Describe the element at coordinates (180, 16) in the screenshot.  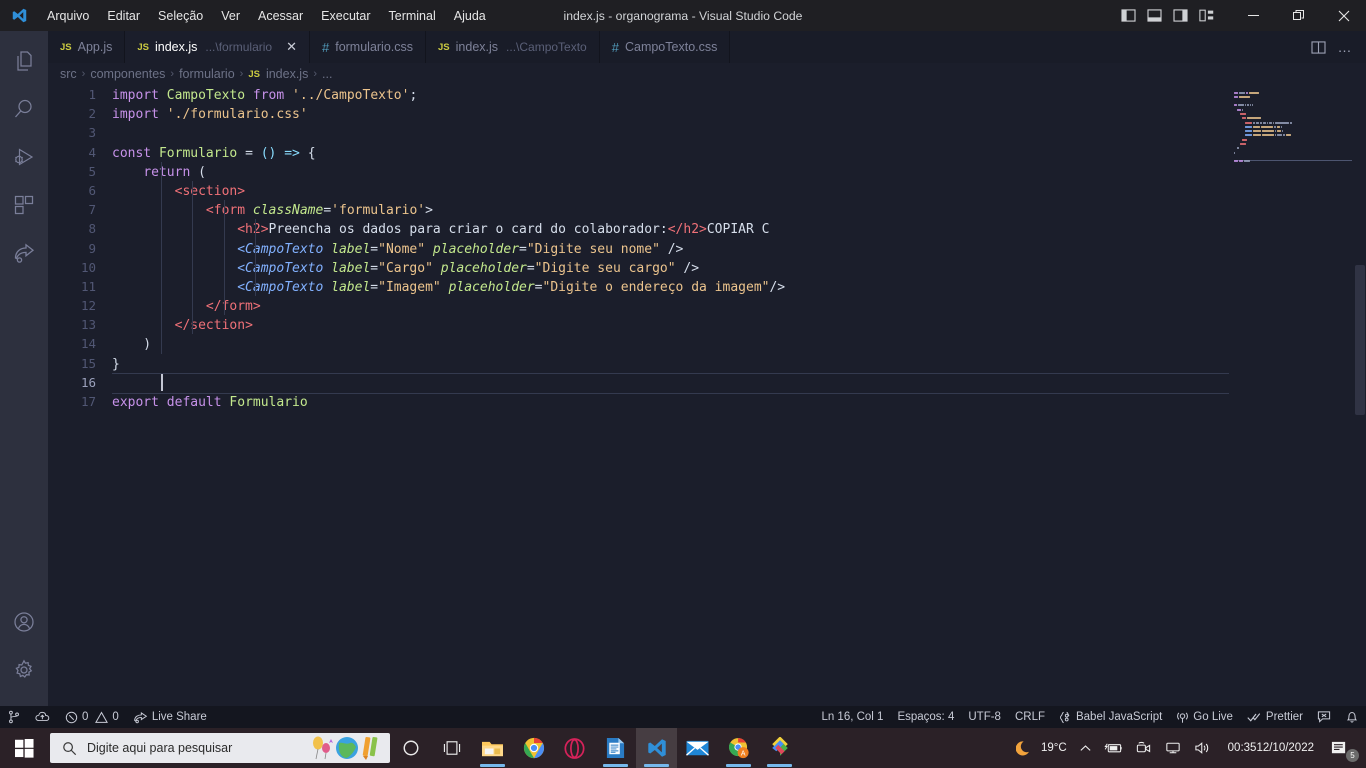
I see `menu-selecao: Seleção` at that location.